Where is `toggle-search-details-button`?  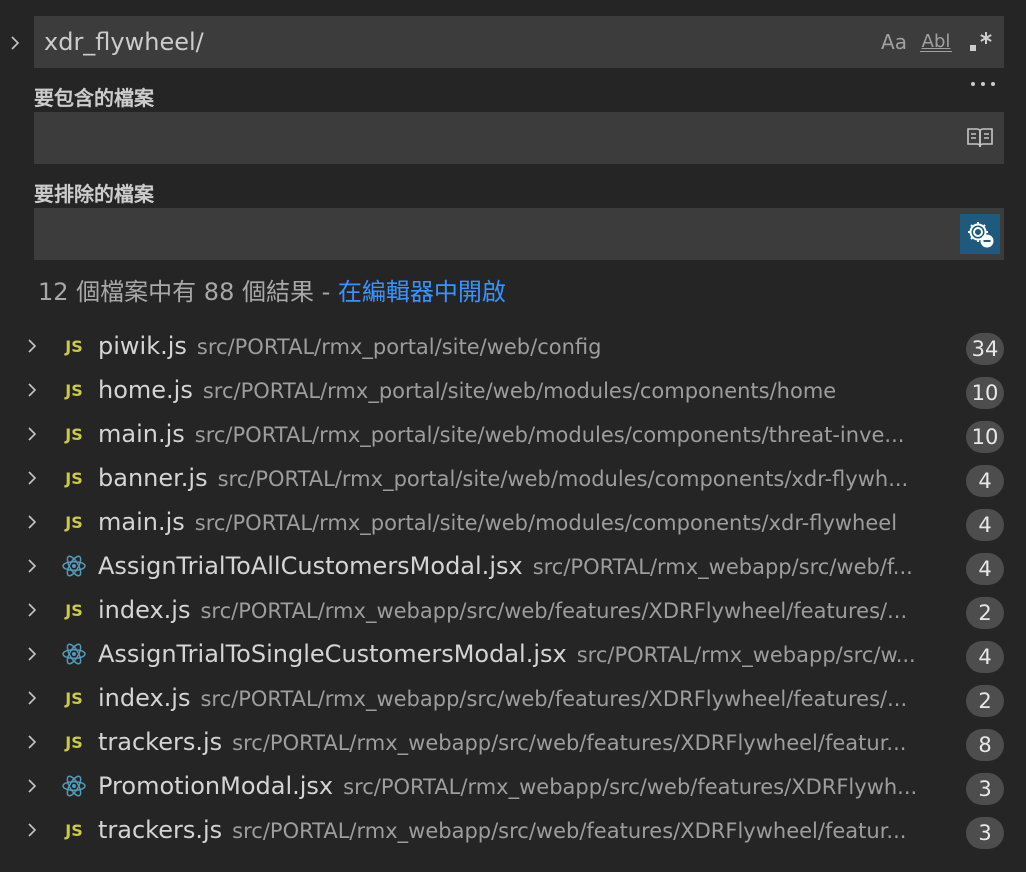 toggle-search-details-button is located at coordinates (983, 84).